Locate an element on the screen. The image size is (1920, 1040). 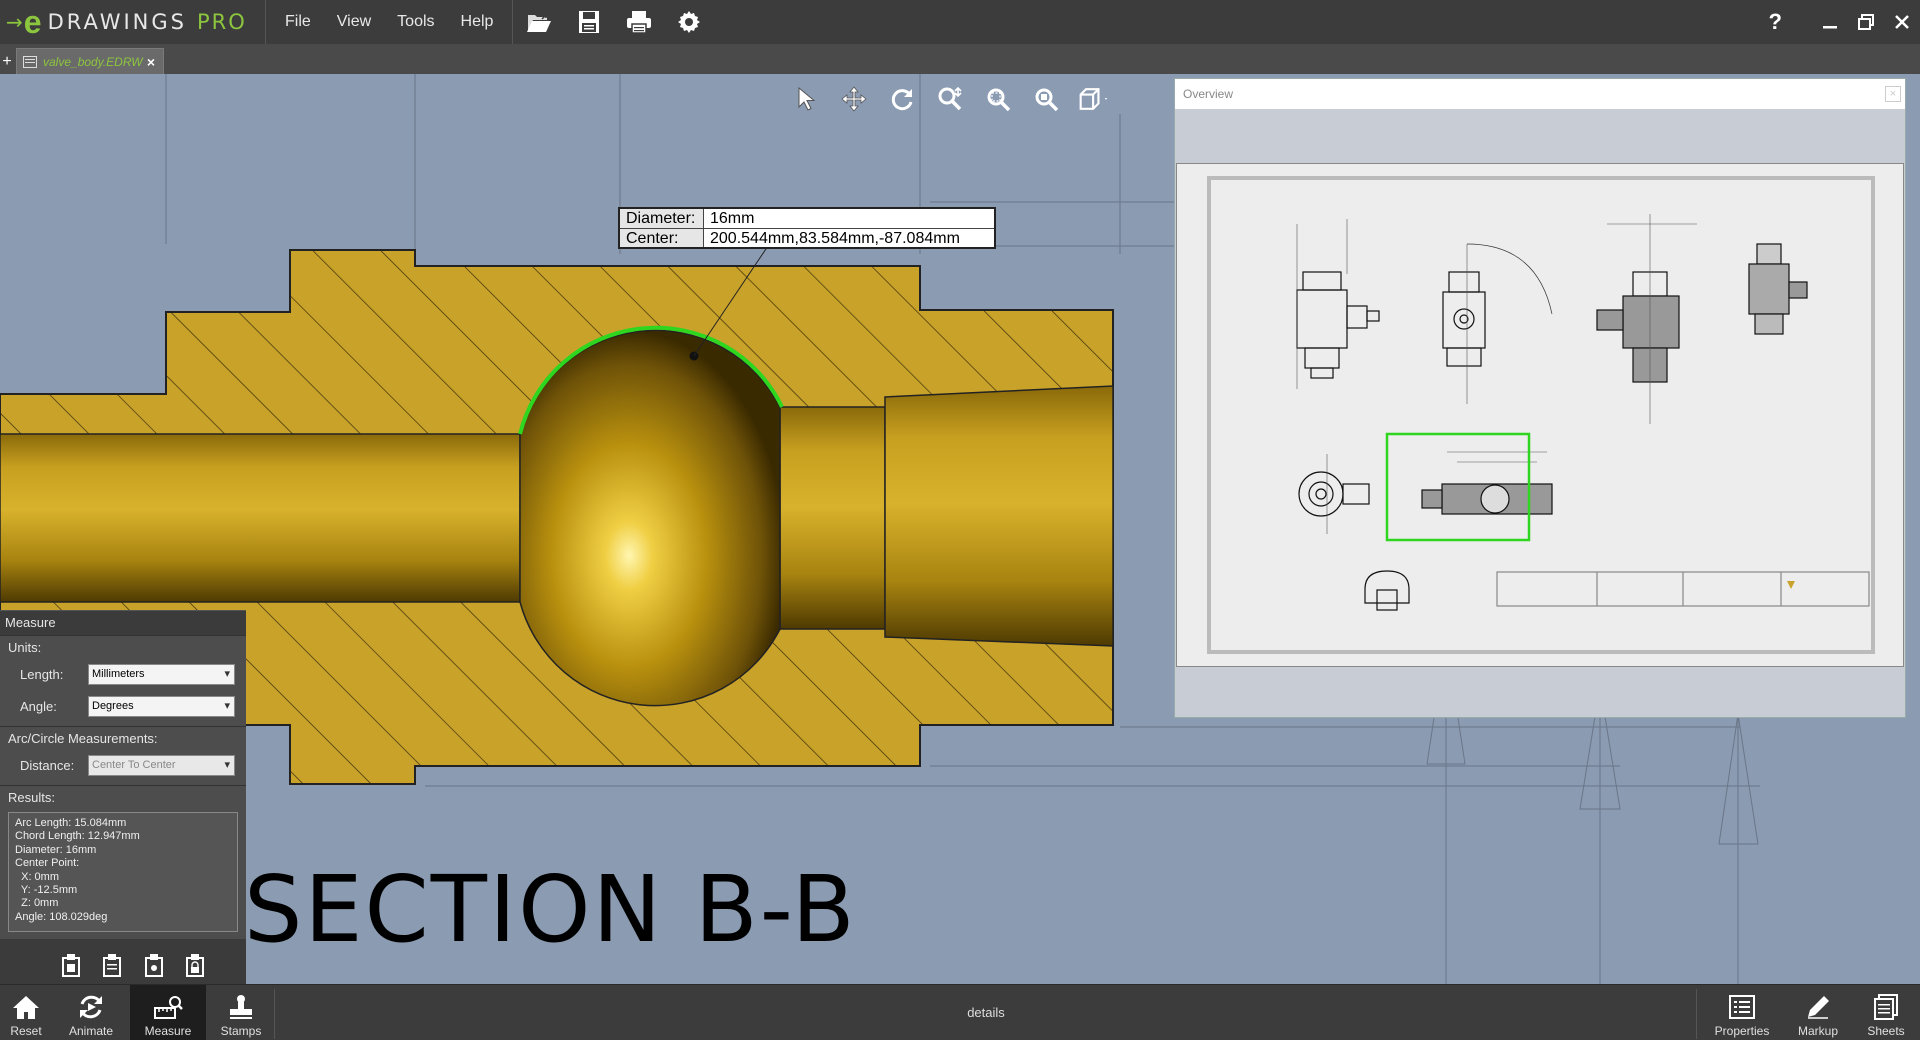
markup-pen-icon is located at coordinates (1818, 1007).